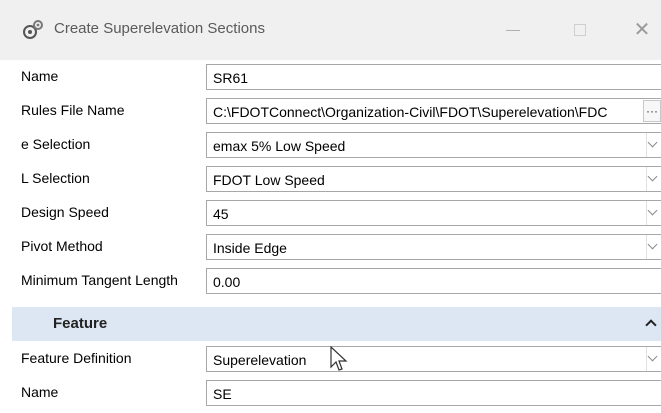 The height and width of the screenshot is (413, 661). I want to click on mouse-cursor-icon, so click(339, 358).